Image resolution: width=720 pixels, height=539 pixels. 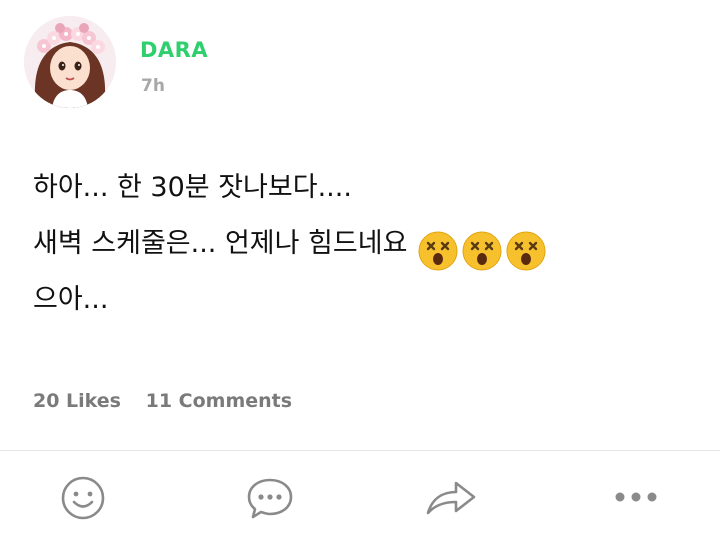 I want to click on comment-button, so click(x=270, y=498).